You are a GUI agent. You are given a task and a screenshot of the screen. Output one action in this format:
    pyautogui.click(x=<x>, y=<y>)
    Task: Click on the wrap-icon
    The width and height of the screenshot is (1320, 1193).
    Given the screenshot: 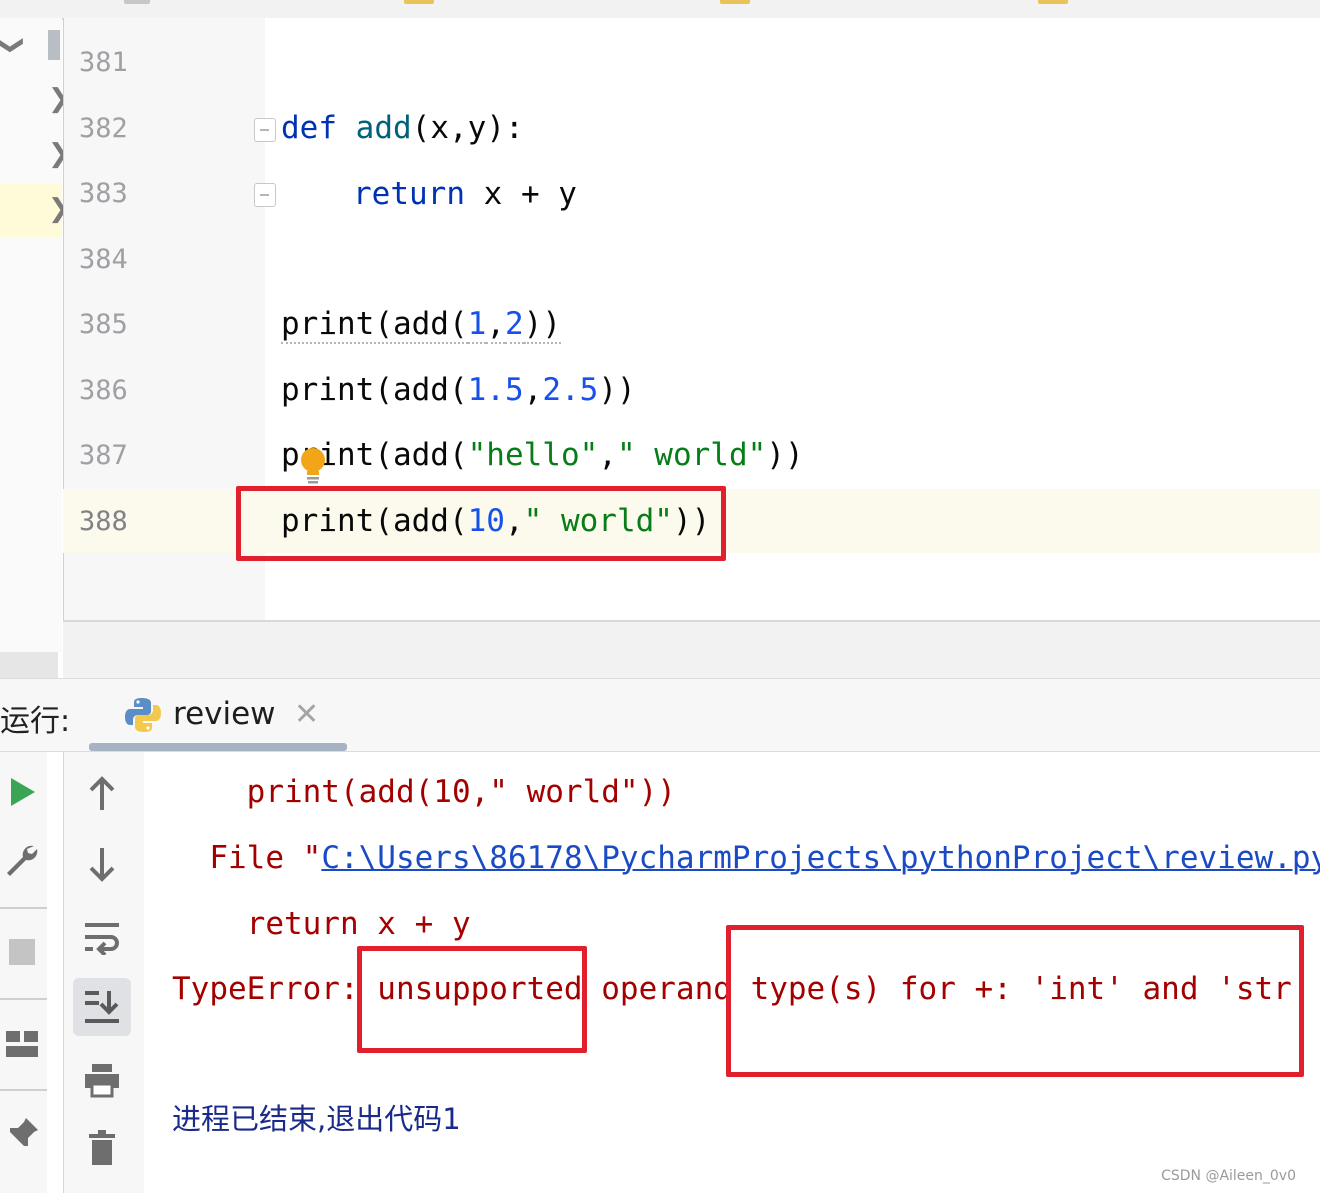 What is the action you would take?
    pyautogui.click(x=102, y=939)
    